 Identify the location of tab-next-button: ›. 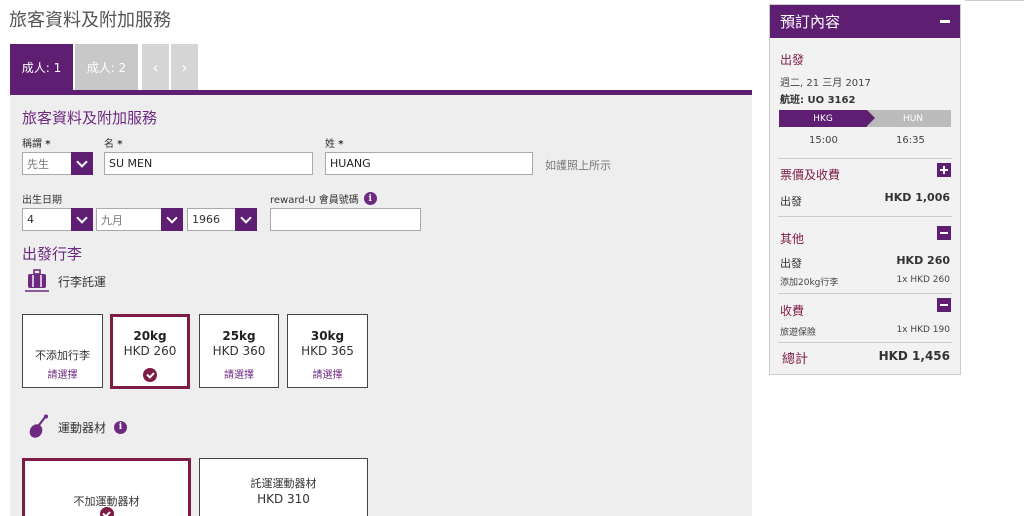
(184, 67).